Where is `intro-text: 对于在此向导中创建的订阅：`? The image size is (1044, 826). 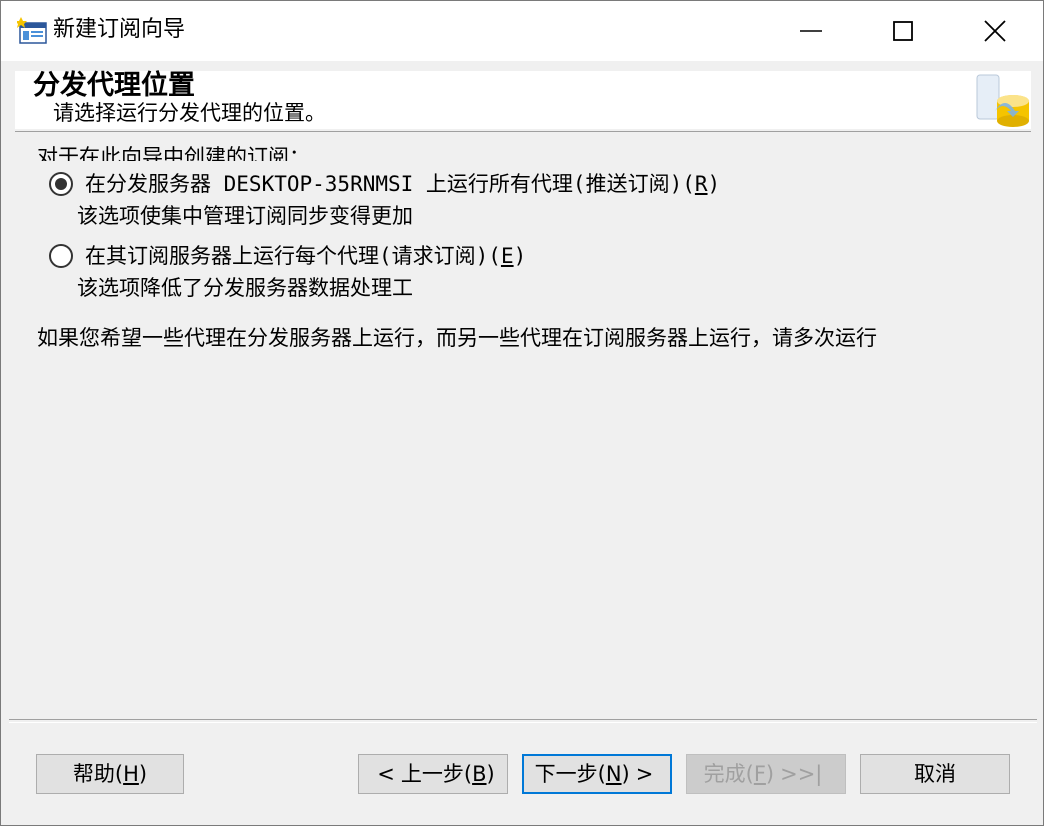 intro-text: 对于在此向导中创建的订阅： is located at coordinates (173, 153).